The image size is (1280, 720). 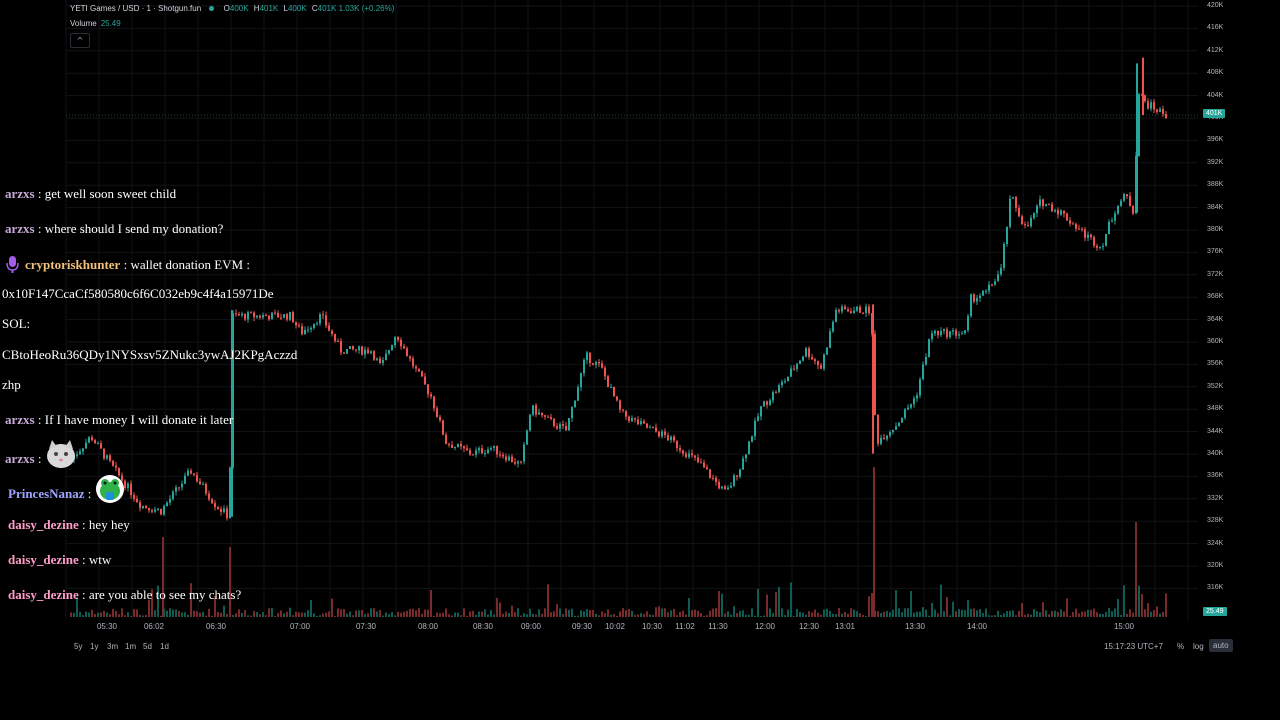 I want to click on price-tick: 356K, so click(x=1215, y=364).